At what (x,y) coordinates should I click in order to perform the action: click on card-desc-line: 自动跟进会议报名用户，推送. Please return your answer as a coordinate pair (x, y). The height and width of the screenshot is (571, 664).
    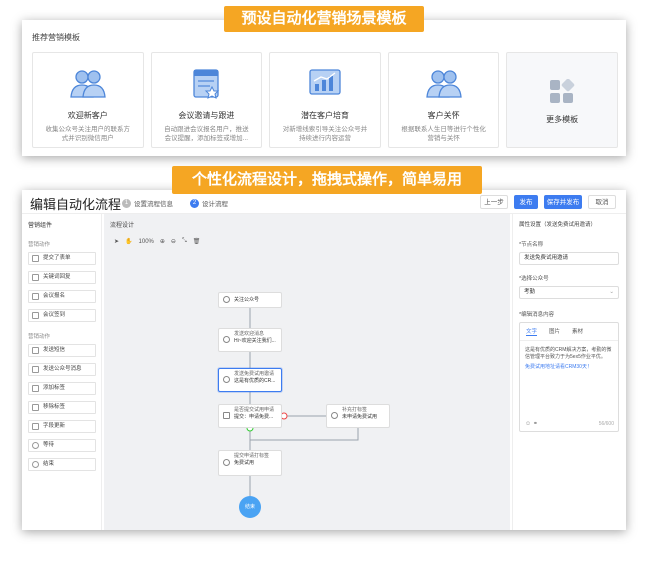
    Looking at the image, I should click on (206, 129).